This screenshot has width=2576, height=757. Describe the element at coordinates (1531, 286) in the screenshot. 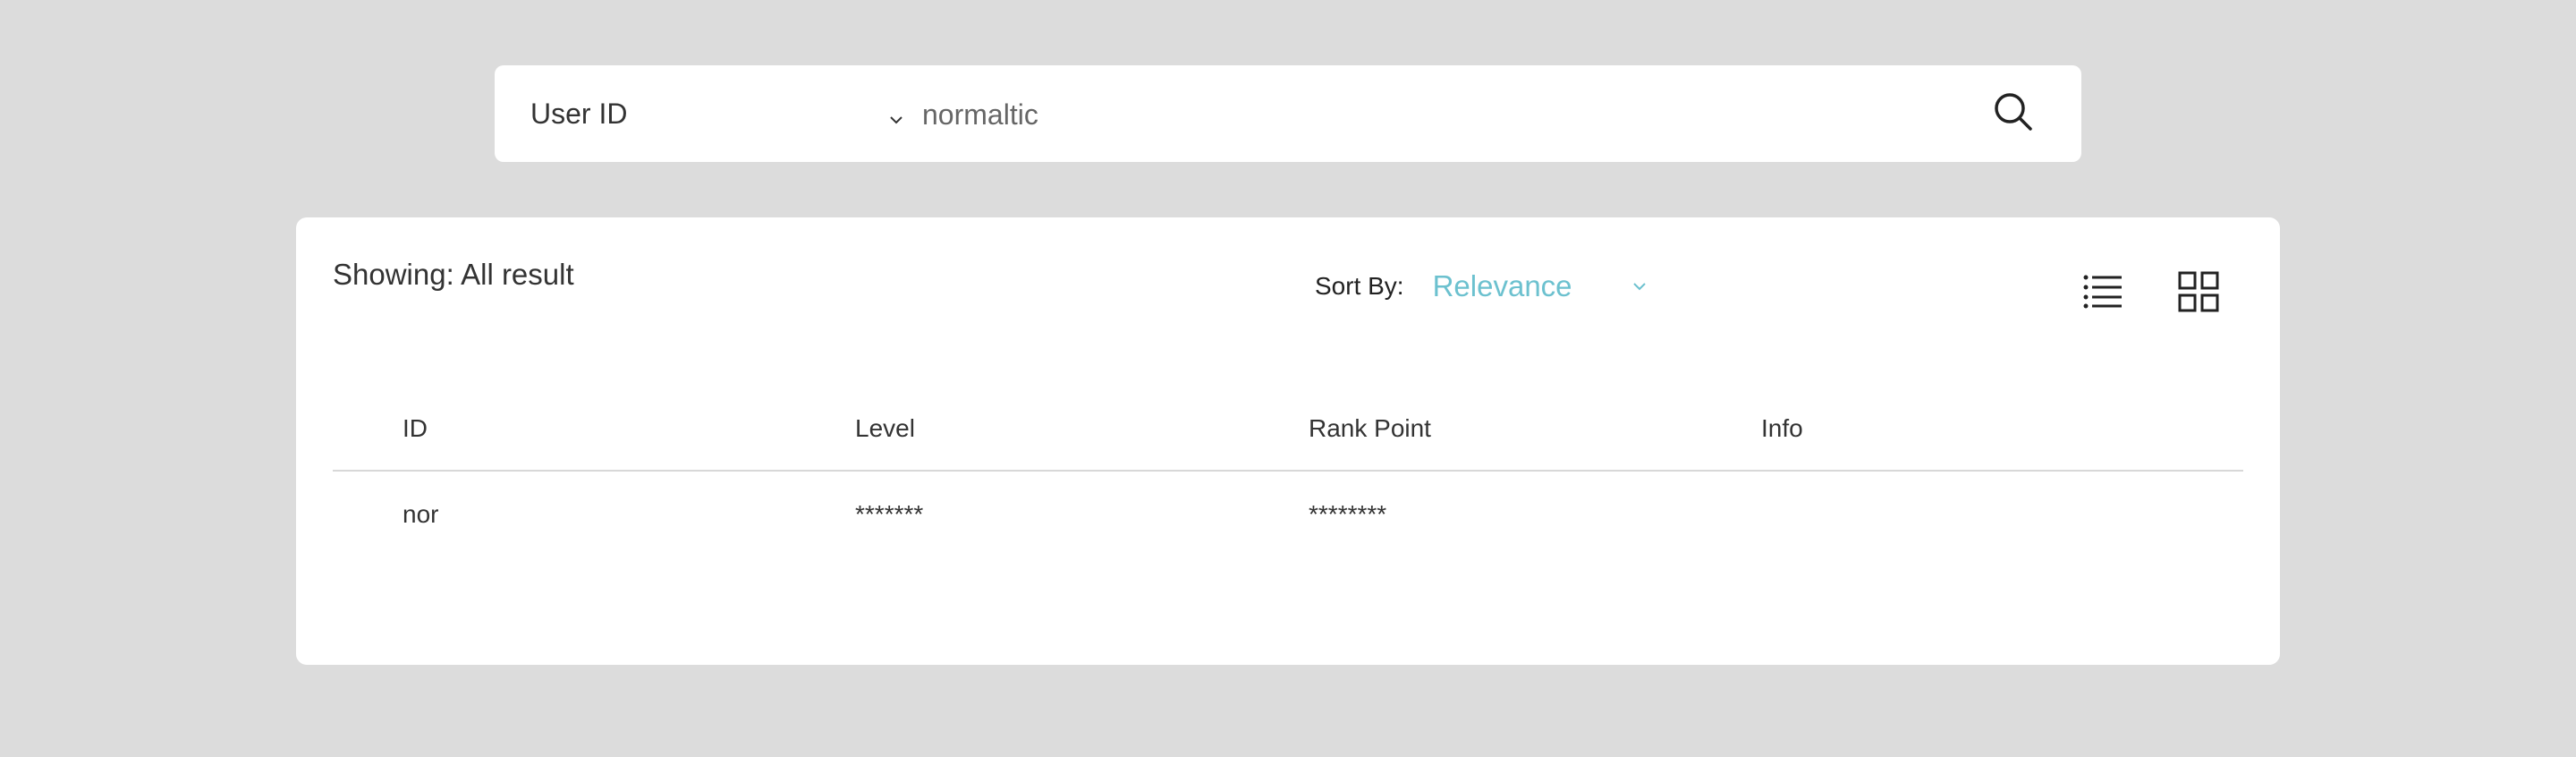

I see `sort-select: Relevance` at that location.